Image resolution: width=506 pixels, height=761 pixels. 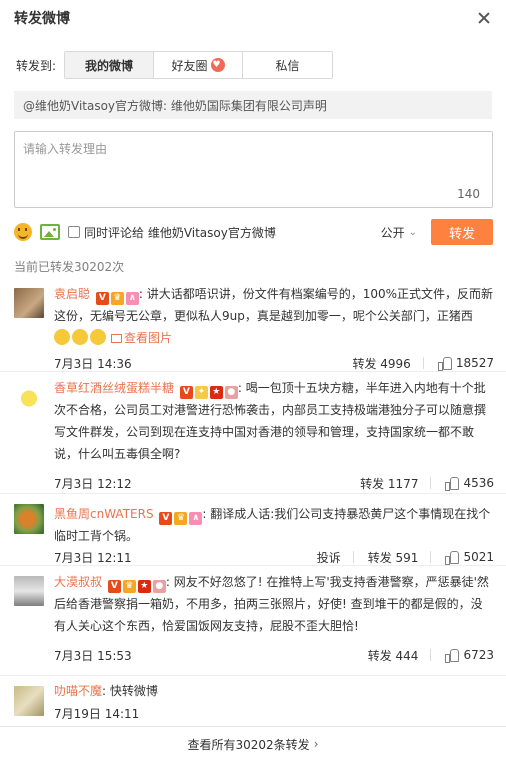 What do you see at coordinates (253, 169) in the screenshot?
I see `repost-reason-input: 请输入转发理由 140` at bounding box center [253, 169].